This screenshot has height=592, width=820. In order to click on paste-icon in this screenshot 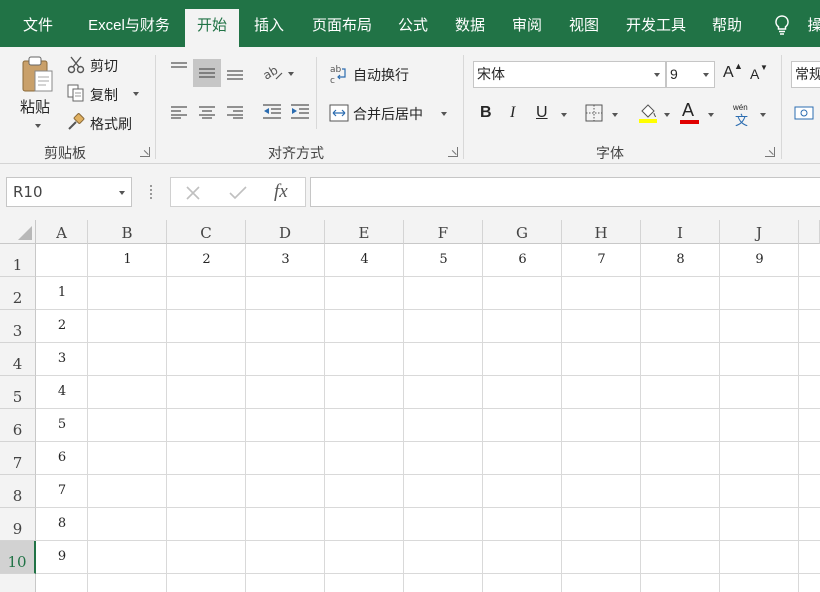, I will do `click(37, 75)`.